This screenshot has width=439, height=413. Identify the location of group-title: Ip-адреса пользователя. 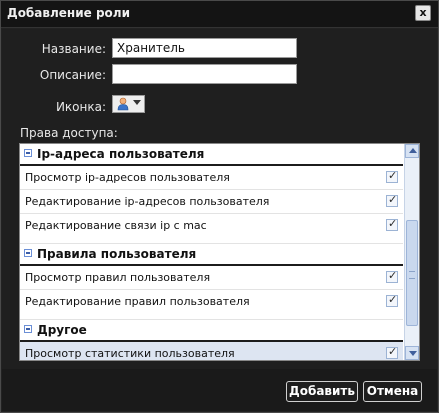
(121, 154).